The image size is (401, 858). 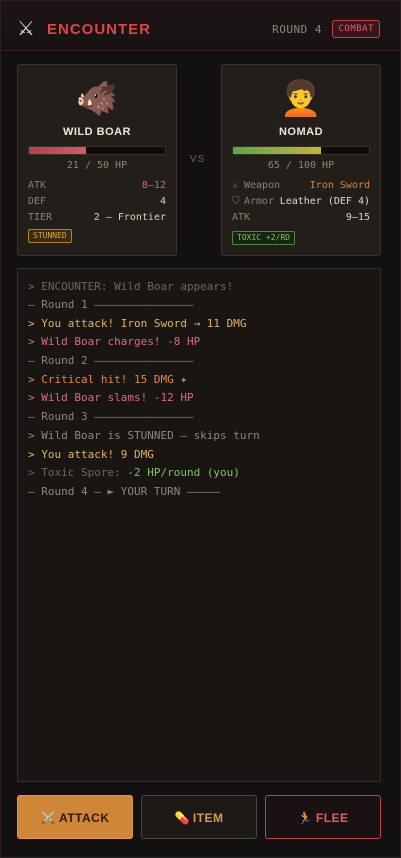 What do you see at coordinates (107, 379) in the screenshot?
I see `log-line: > Critical hit! 15 DMG ✦` at bounding box center [107, 379].